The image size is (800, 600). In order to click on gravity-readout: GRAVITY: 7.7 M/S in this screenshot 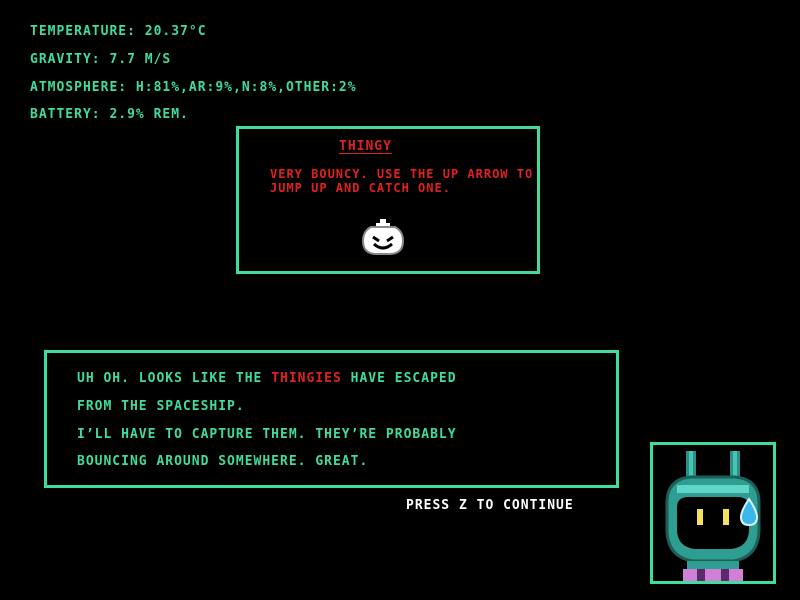, I will do `click(101, 59)`.